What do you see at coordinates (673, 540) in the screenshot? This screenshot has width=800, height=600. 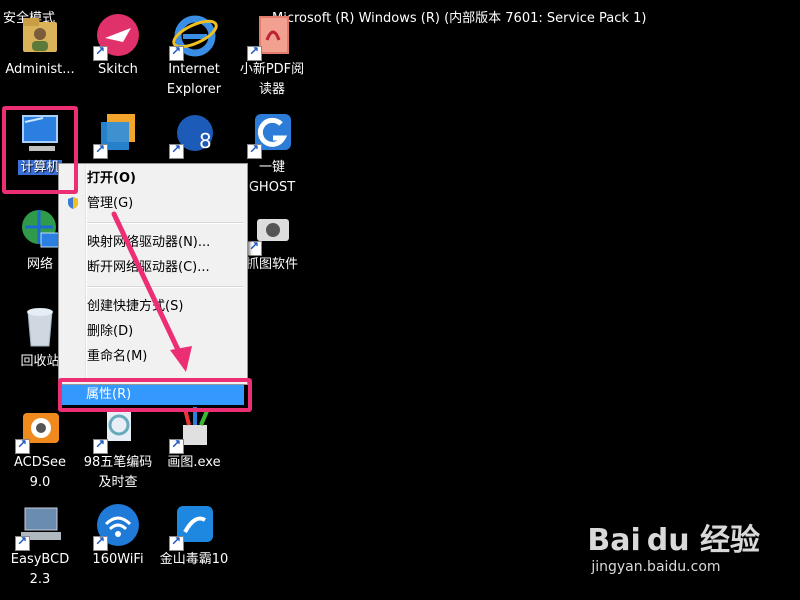 I see `watermark-brand: Bai du 经验` at bounding box center [673, 540].